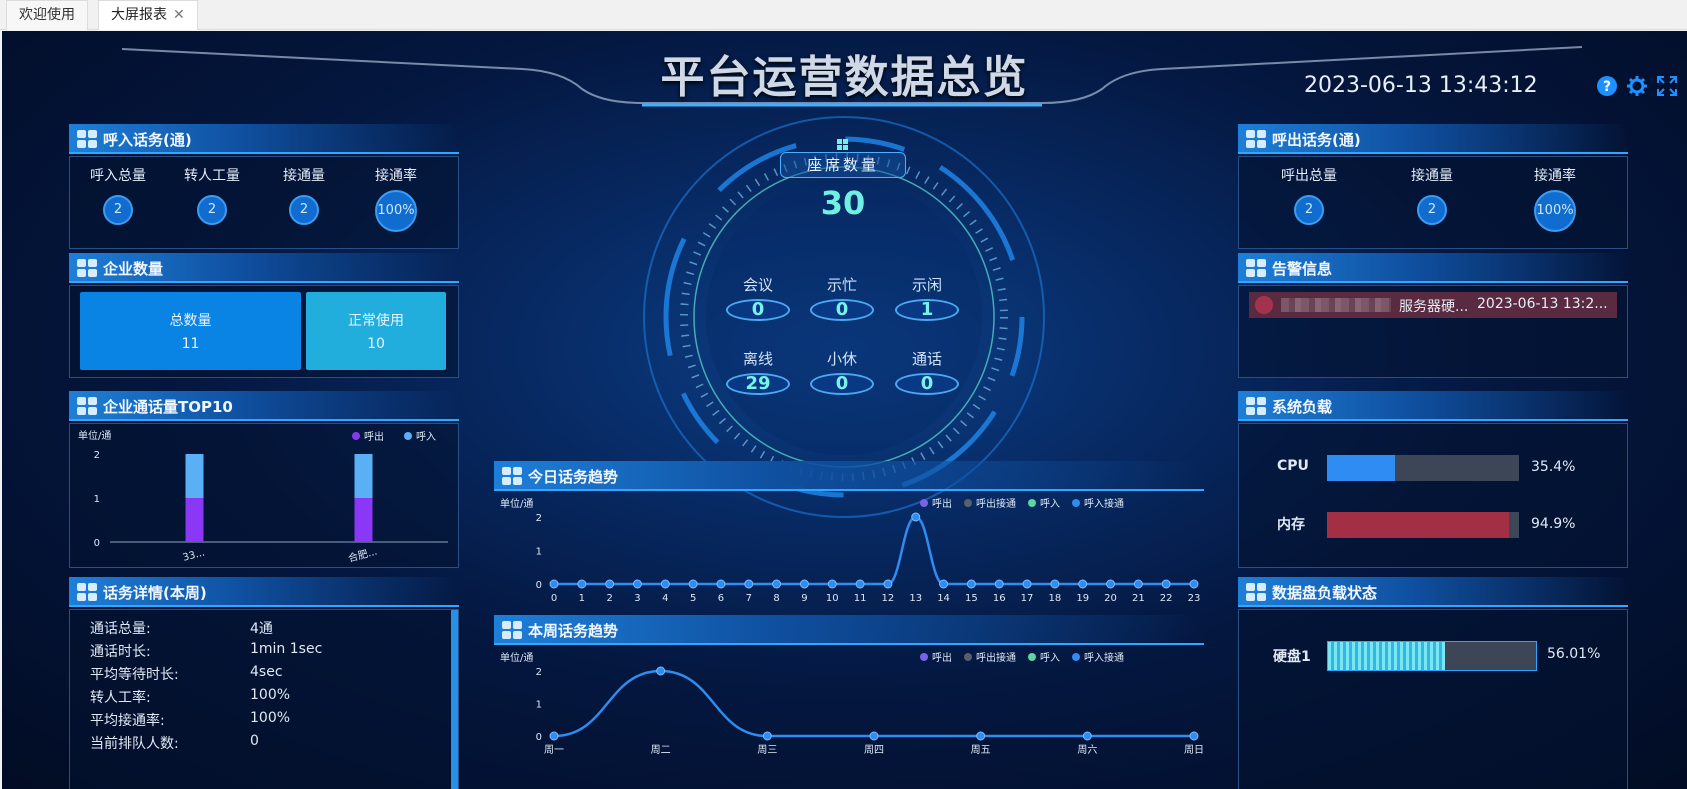 The image size is (1687, 789). Describe the element at coordinates (539, 737) in the screenshot. I see `y-tick-label: 0` at that location.